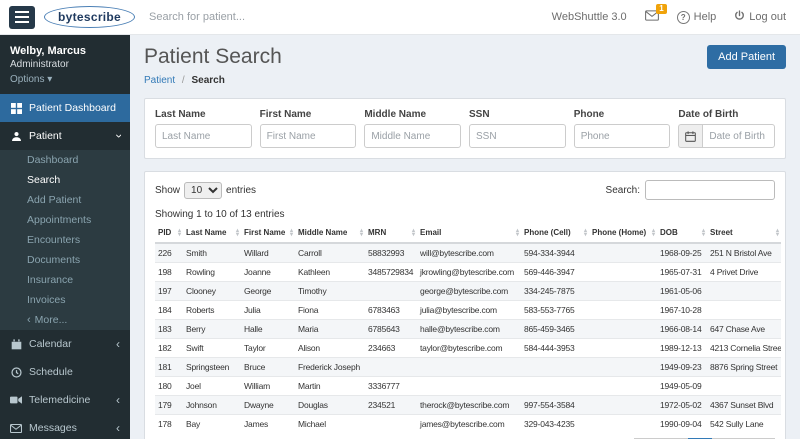  What do you see at coordinates (212, 252) in the screenshot?
I see `table-cell: Smith` at bounding box center [212, 252].